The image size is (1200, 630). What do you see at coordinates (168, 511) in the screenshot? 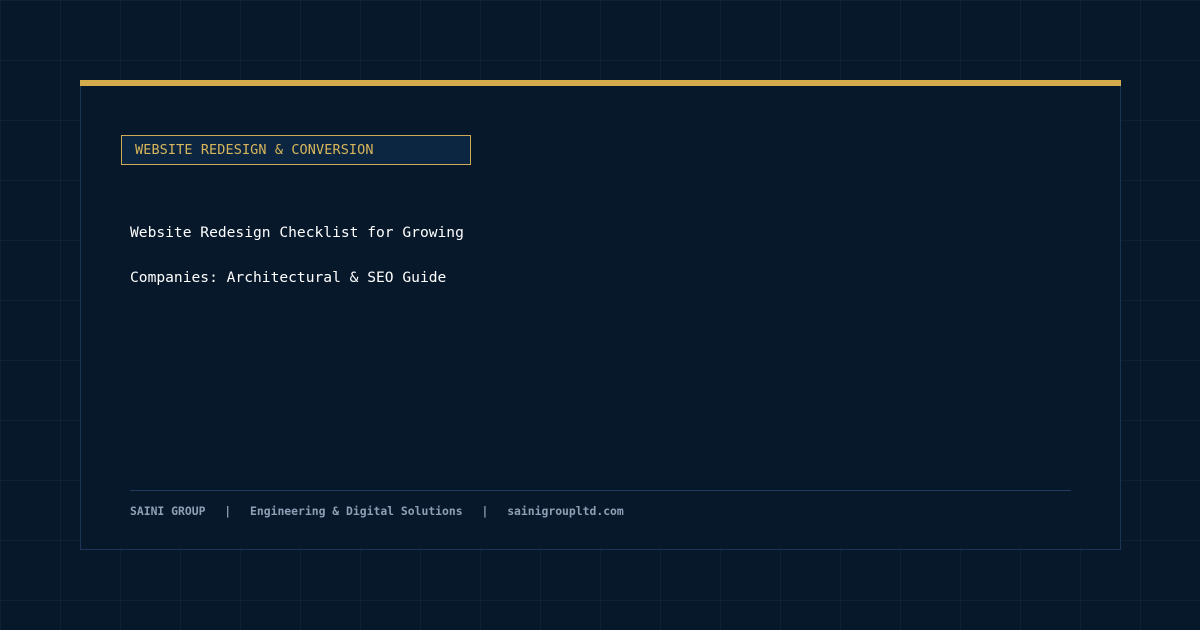
I see `footer-brand: SAINI GROUP` at bounding box center [168, 511].